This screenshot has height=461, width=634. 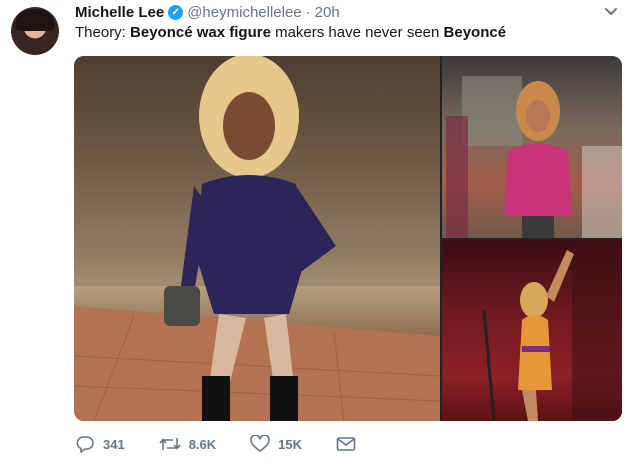 What do you see at coordinates (85, 444) in the screenshot?
I see `reply-icon` at bounding box center [85, 444].